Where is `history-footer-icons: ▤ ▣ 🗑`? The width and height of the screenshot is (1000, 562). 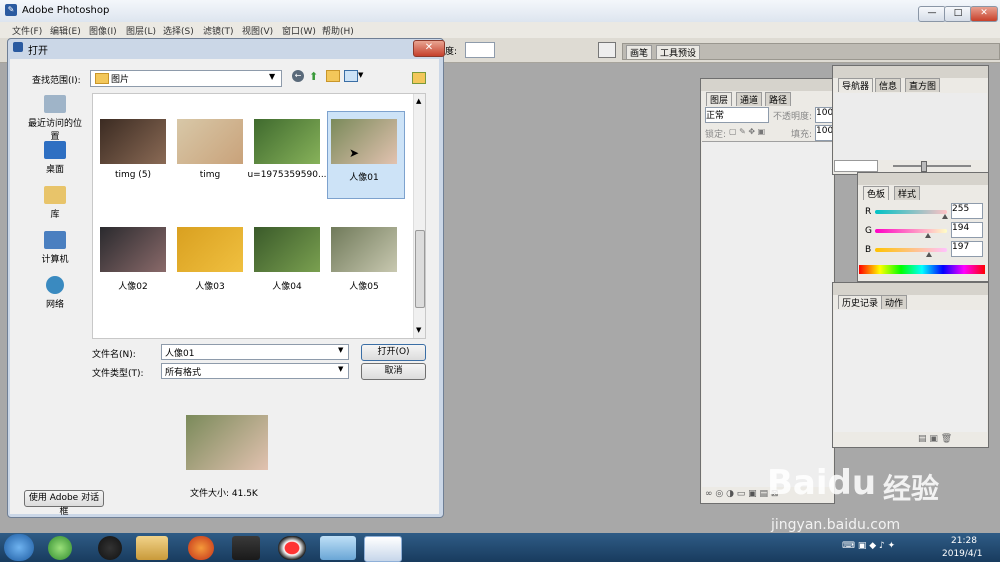 history-footer-icons: ▤ ▣ 🗑 is located at coordinates (935, 439).